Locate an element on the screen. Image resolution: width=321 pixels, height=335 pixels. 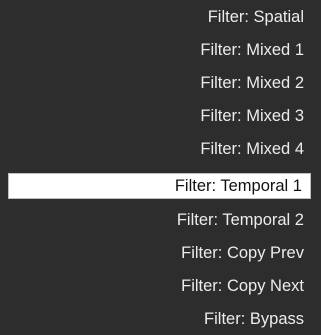
filter-option-mixed-2: Filter: Mixed 2 is located at coordinates (160, 83).